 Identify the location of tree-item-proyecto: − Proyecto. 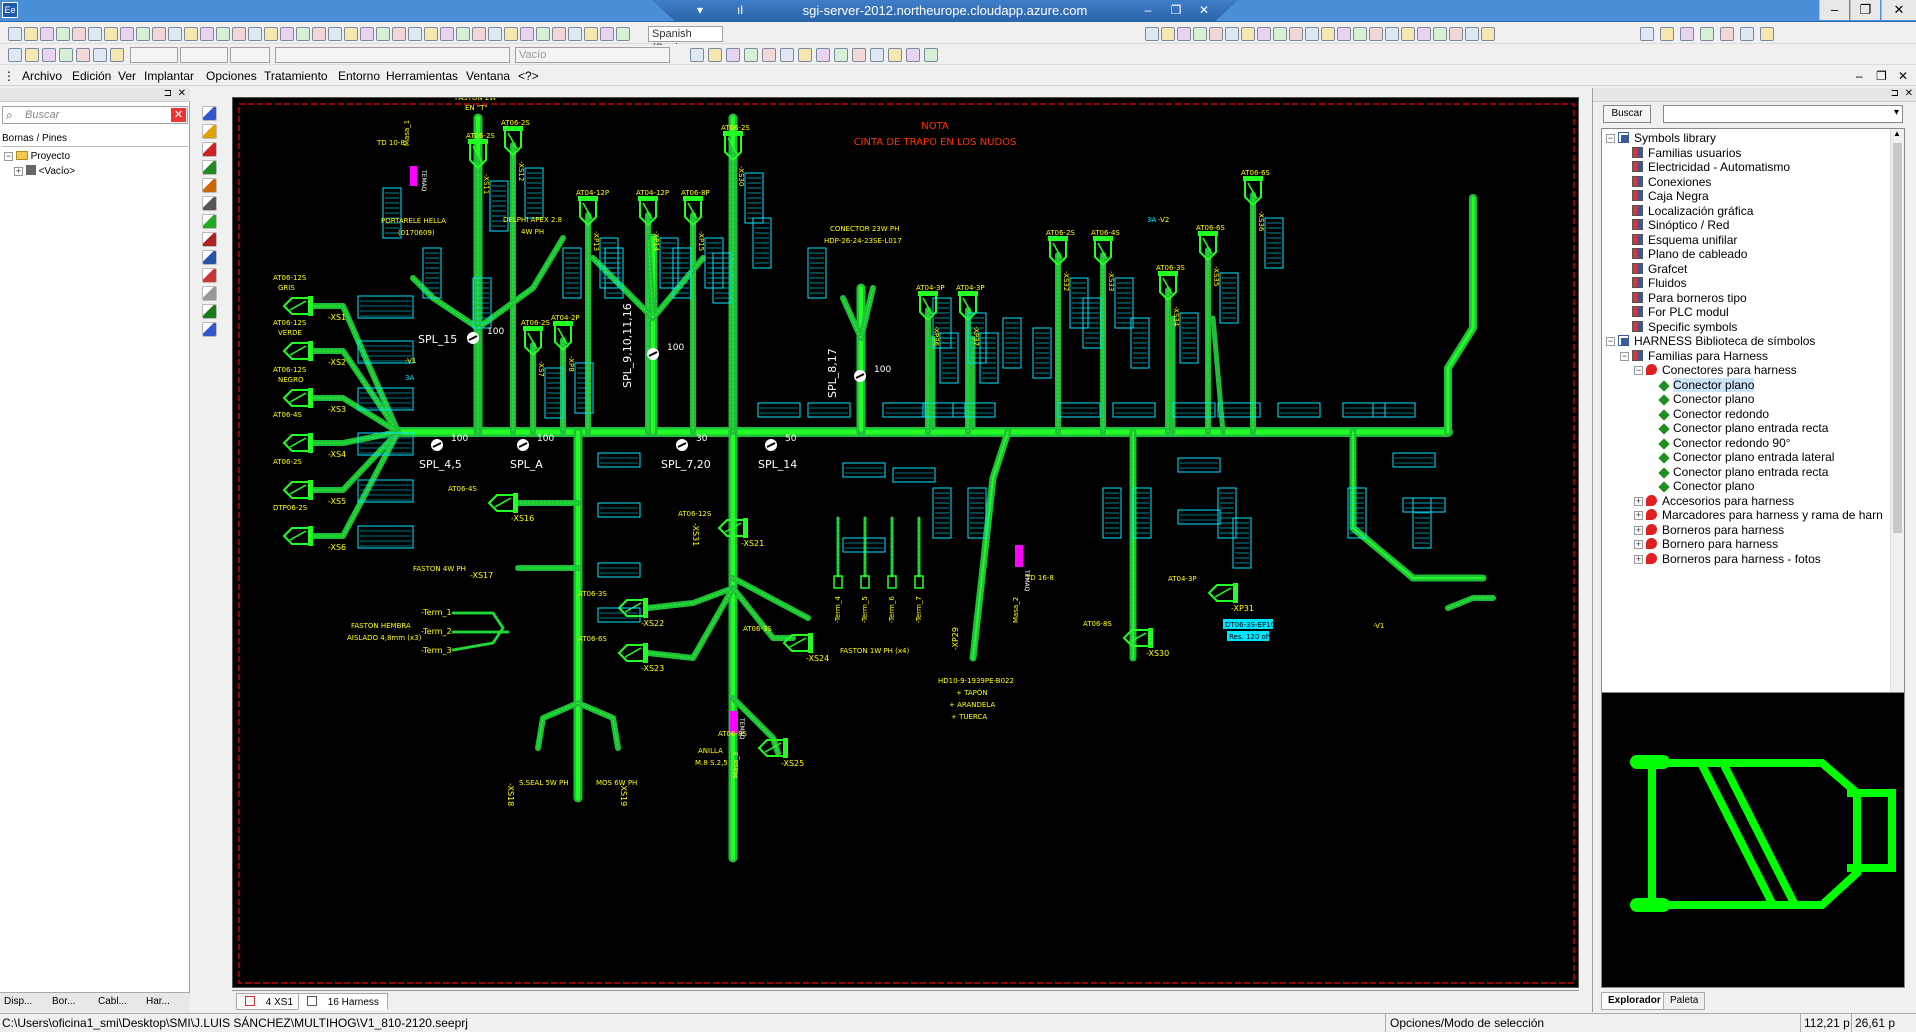
(37, 156).